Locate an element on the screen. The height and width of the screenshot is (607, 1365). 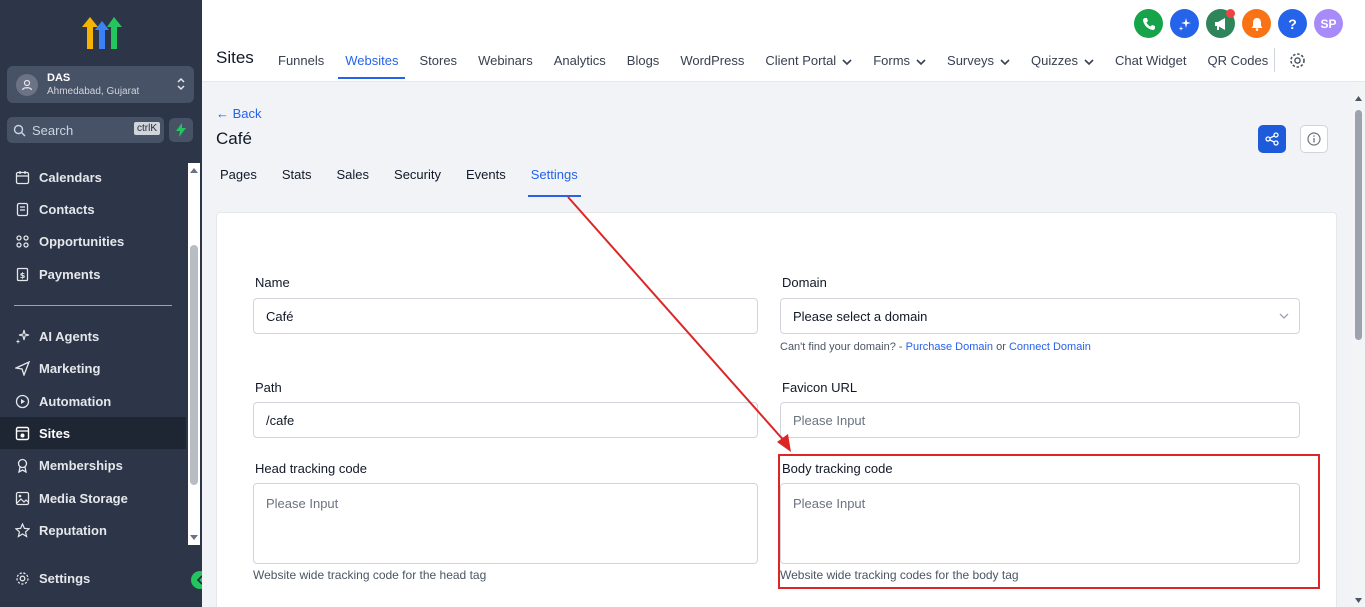
tab-forms: Forms is located at coordinates (899, 60).